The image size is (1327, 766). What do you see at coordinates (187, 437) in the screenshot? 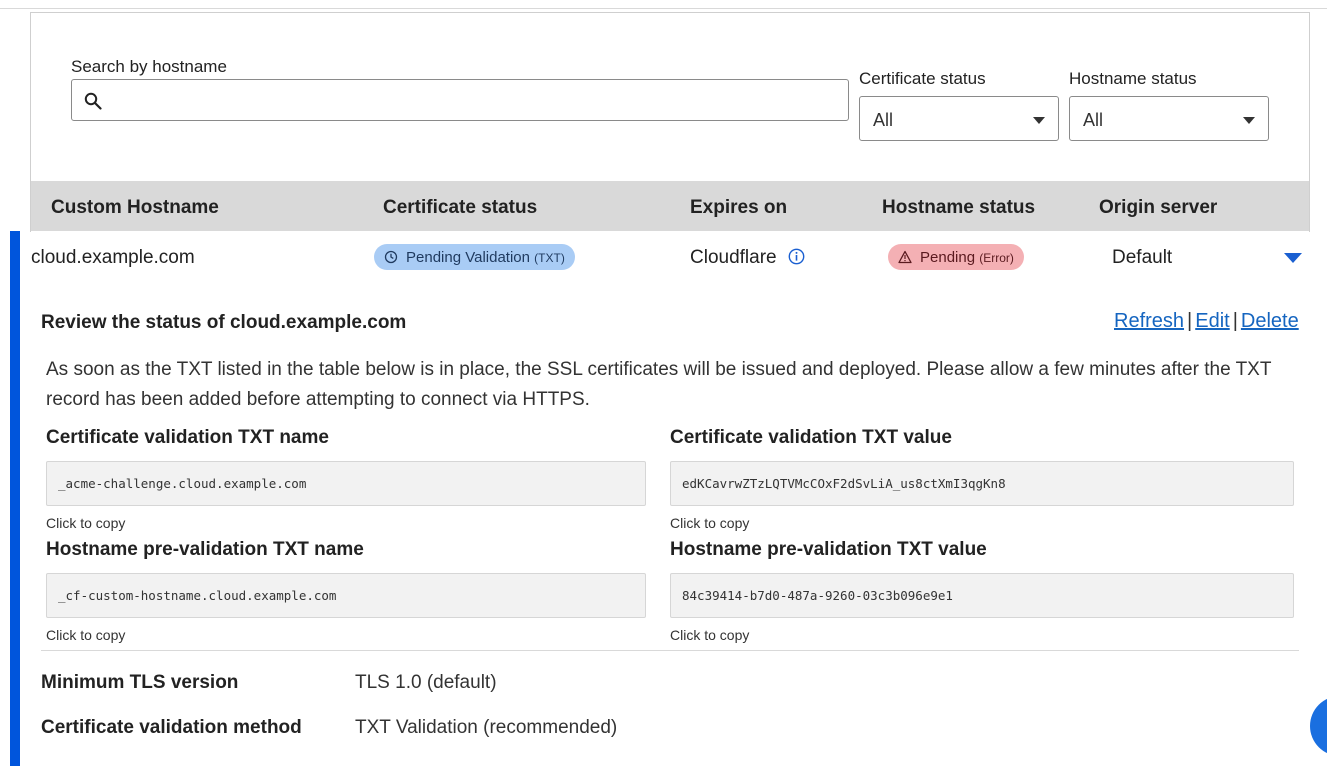
I see `cert-txt-name-label: Certificate validation TXT name` at bounding box center [187, 437].